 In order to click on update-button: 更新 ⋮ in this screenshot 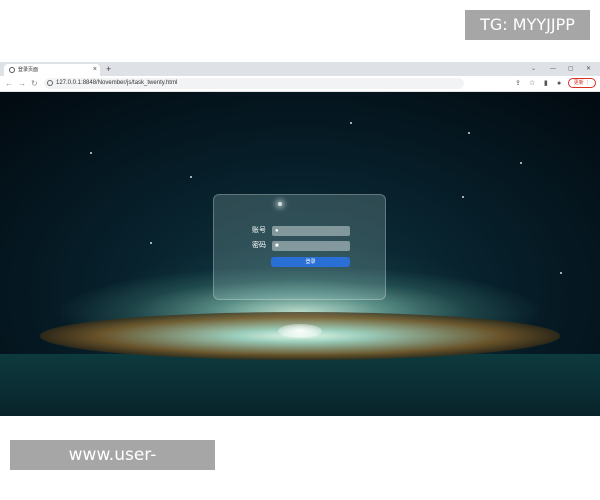, I will do `click(582, 83)`.